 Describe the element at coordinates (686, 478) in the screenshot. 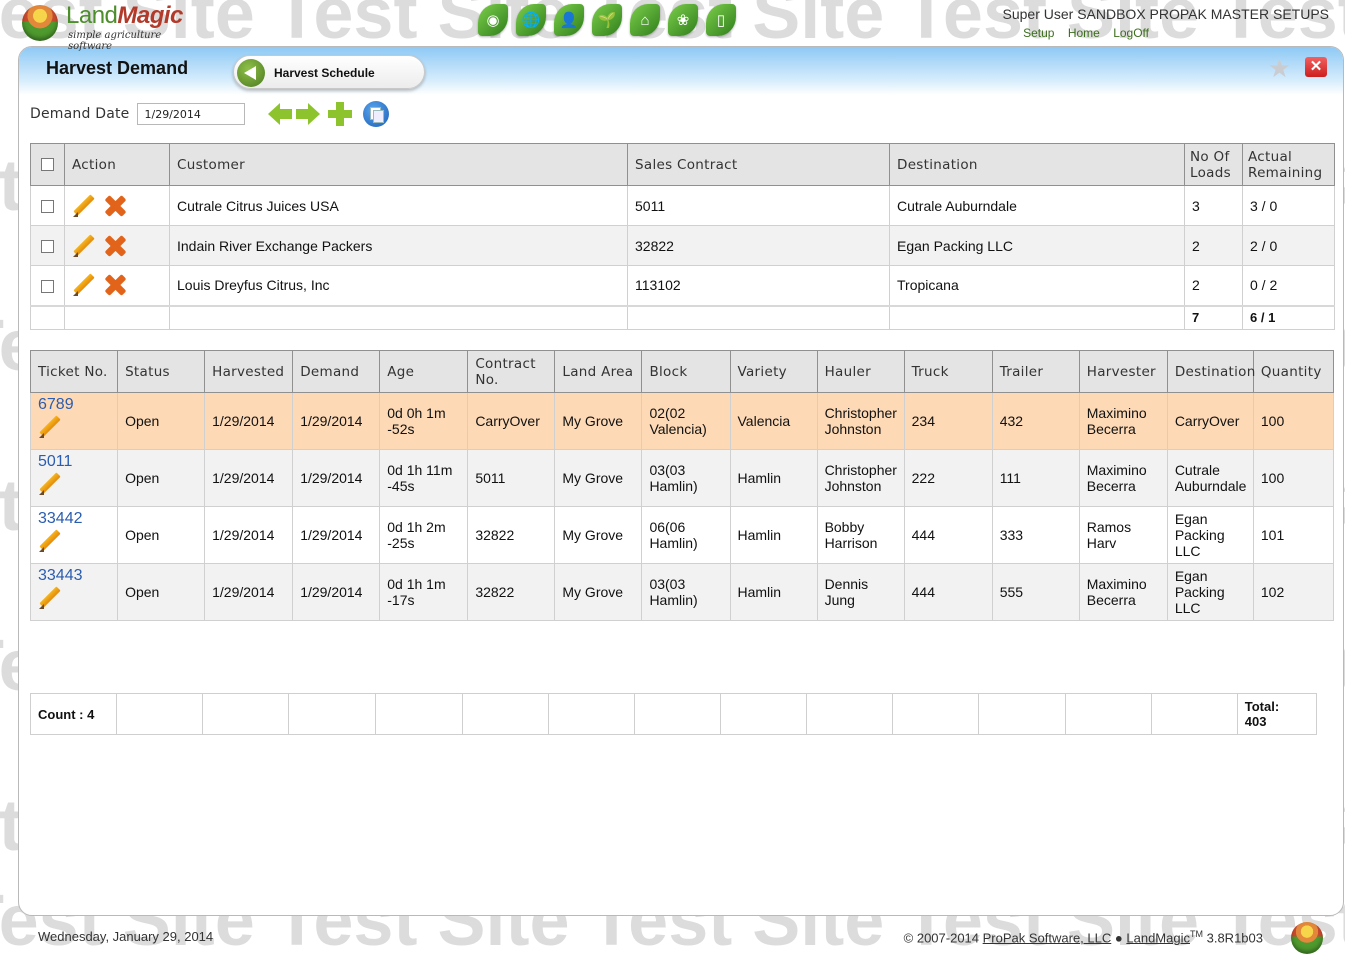

I see `block-cell: 03(03 Hamlin)` at that location.